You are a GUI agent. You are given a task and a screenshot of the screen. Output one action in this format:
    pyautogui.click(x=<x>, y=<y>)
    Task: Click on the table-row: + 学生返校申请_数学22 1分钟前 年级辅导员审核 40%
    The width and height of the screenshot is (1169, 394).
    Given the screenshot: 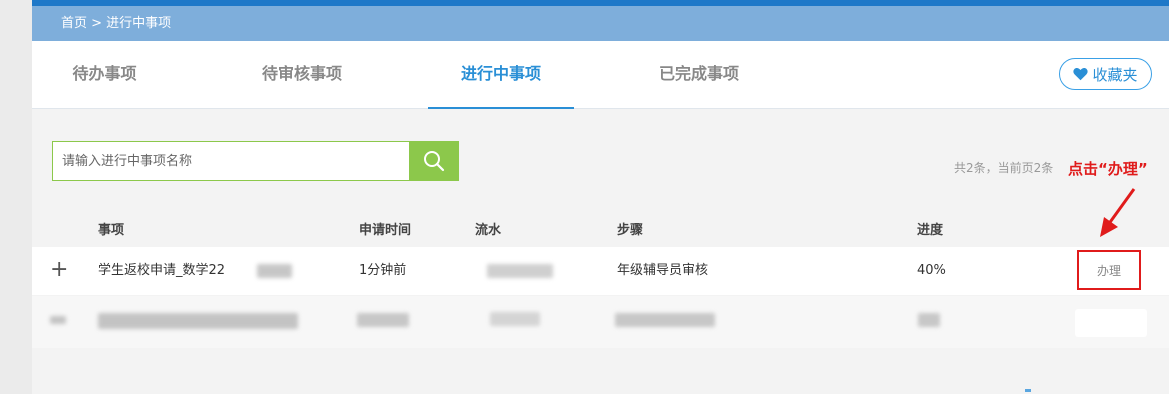 What is the action you would take?
    pyautogui.click(x=600, y=271)
    